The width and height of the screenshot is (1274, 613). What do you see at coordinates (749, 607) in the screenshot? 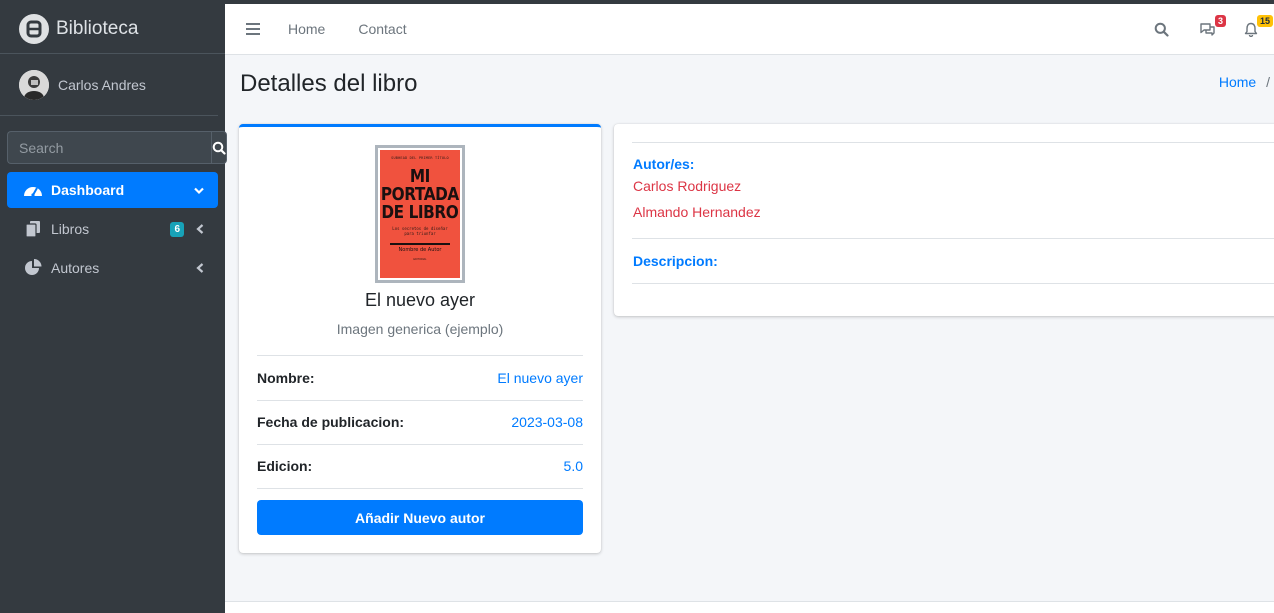
I see `footer` at bounding box center [749, 607].